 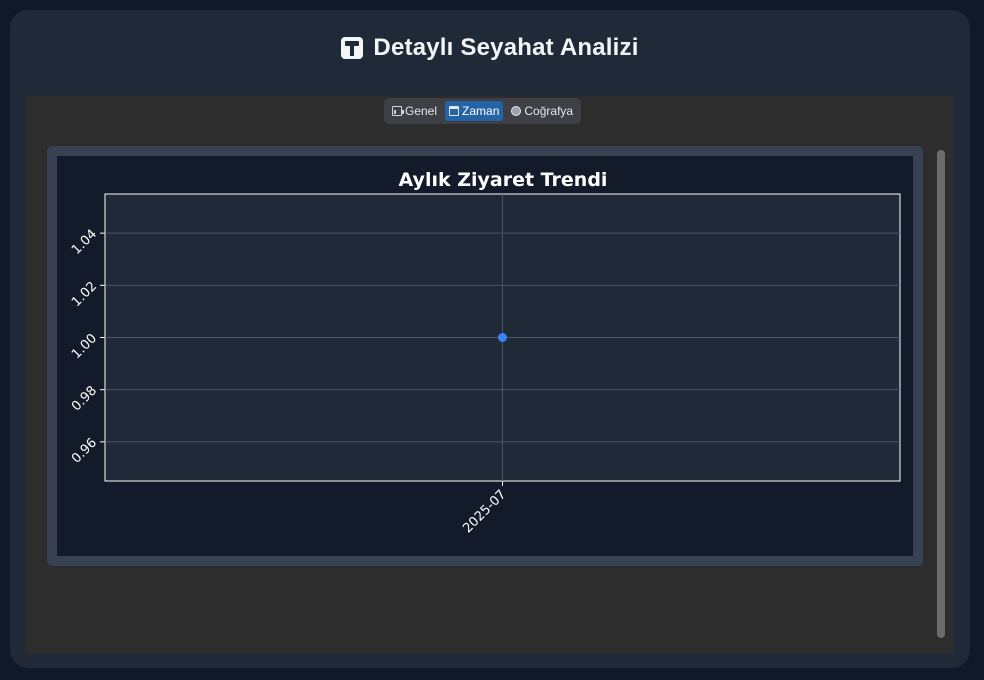 What do you see at coordinates (549, 111) in the screenshot?
I see `tab-label: Coğrafya` at bounding box center [549, 111].